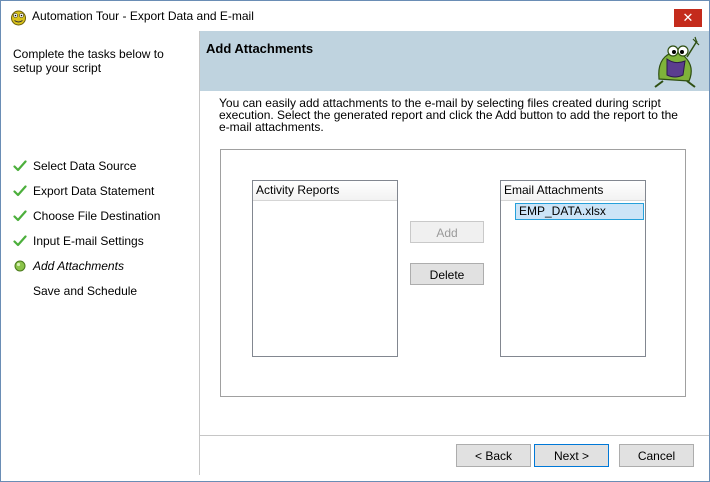 The image size is (710, 482). I want to click on add-button: Add, so click(447, 232).